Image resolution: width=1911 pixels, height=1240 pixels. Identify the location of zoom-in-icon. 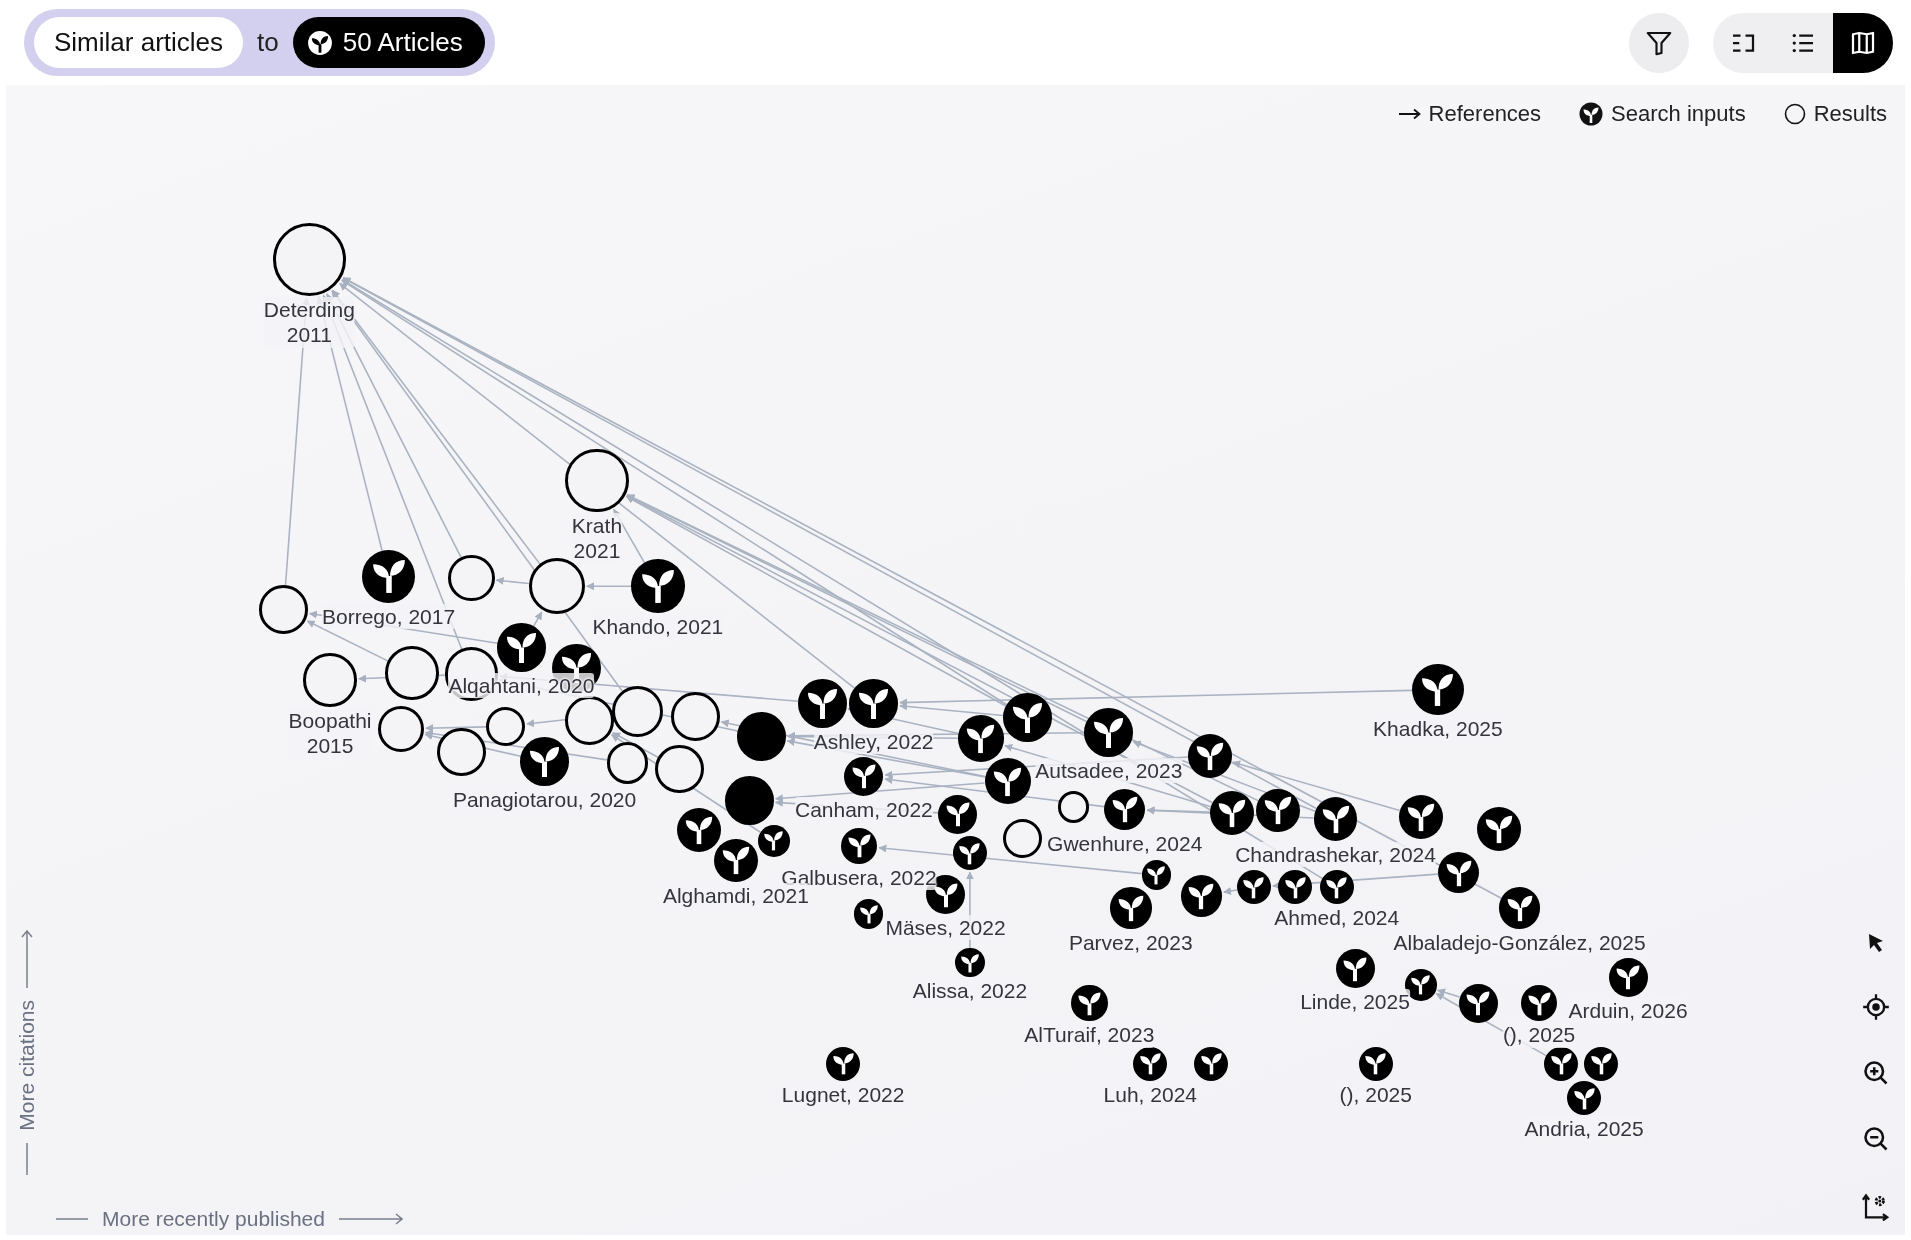
(1876, 1073).